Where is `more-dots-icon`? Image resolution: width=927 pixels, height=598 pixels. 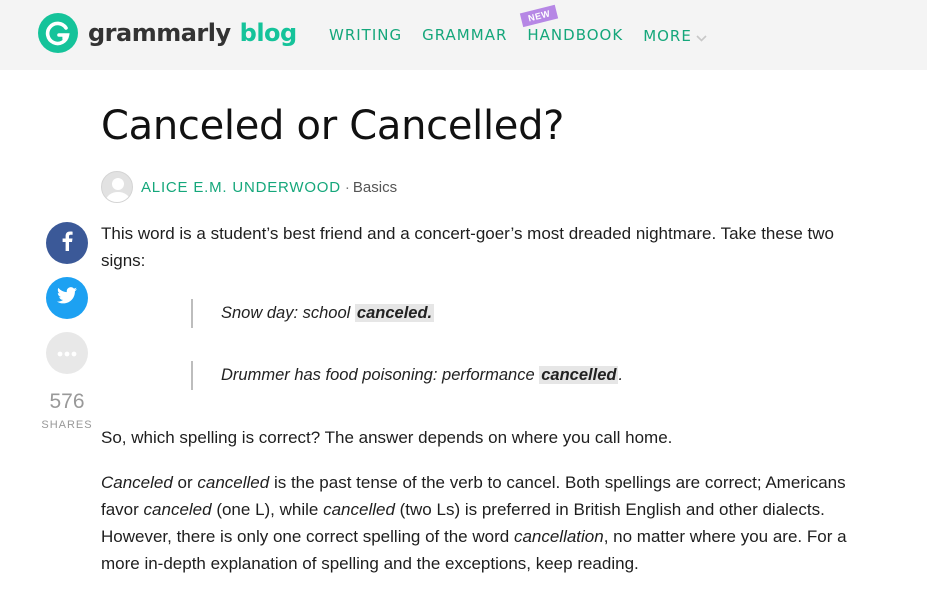 more-dots-icon is located at coordinates (67, 353).